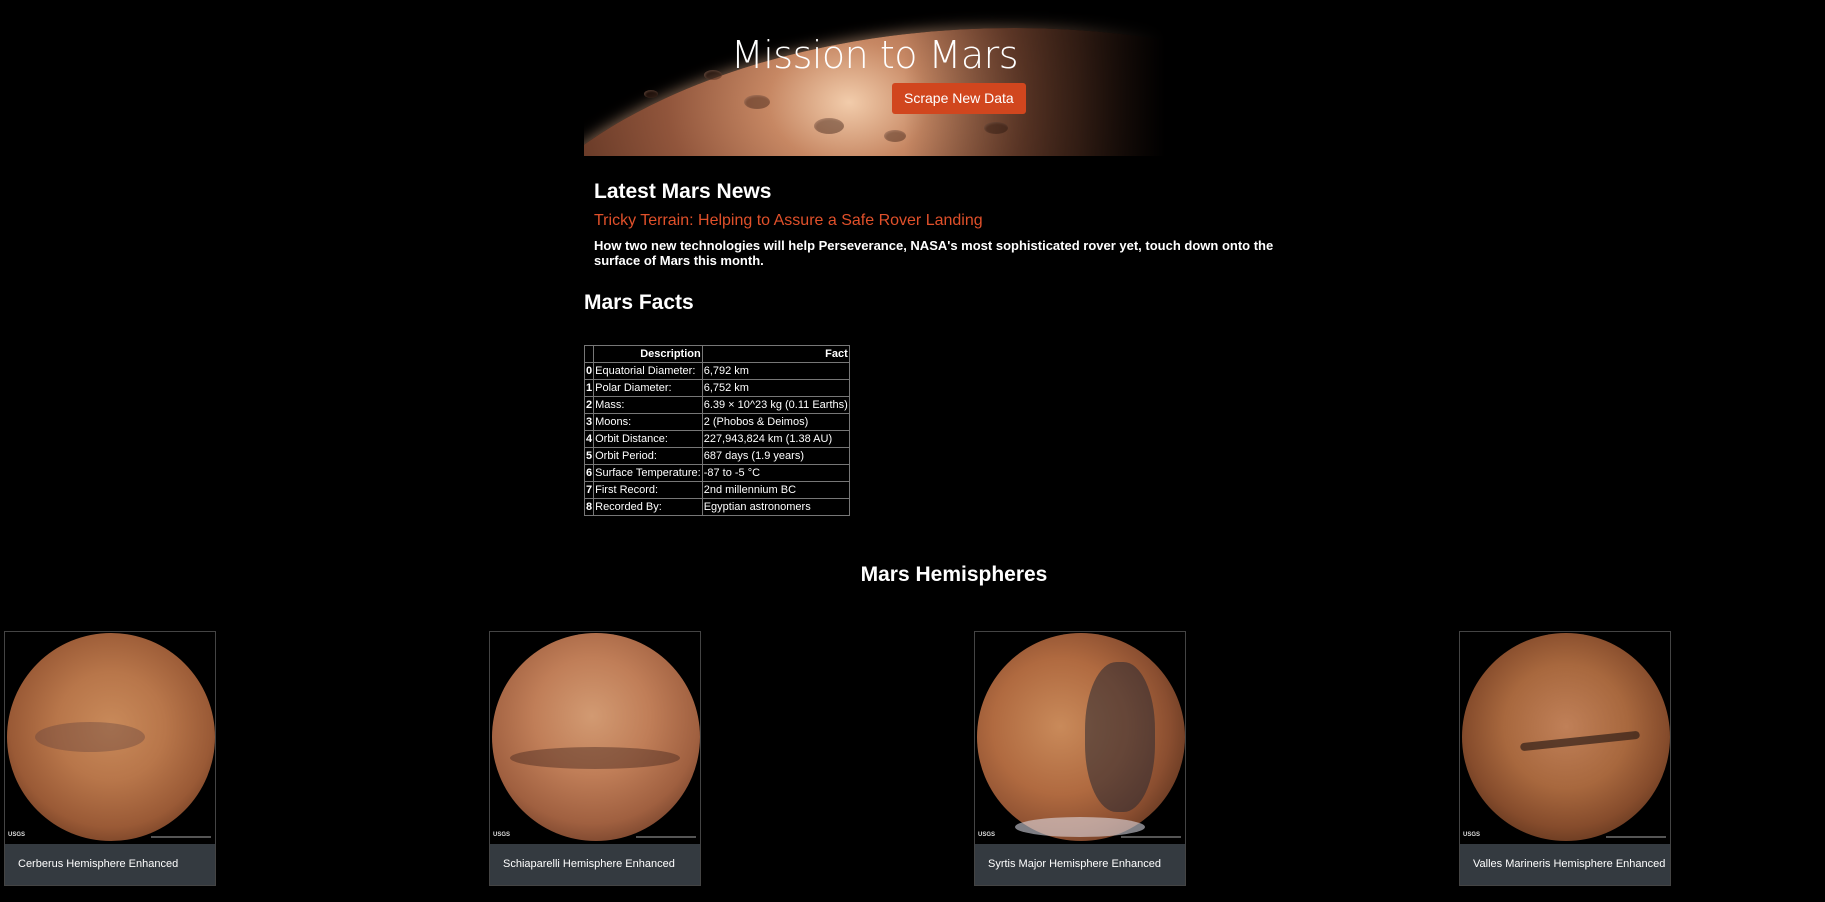 The width and height of the screenshot is (1825, 902). Describe the element at coordinates (775, 405) in the screenshot. I see `row-fact: 6.39 × 10^23 kg (0.11 Earths)` at that location.